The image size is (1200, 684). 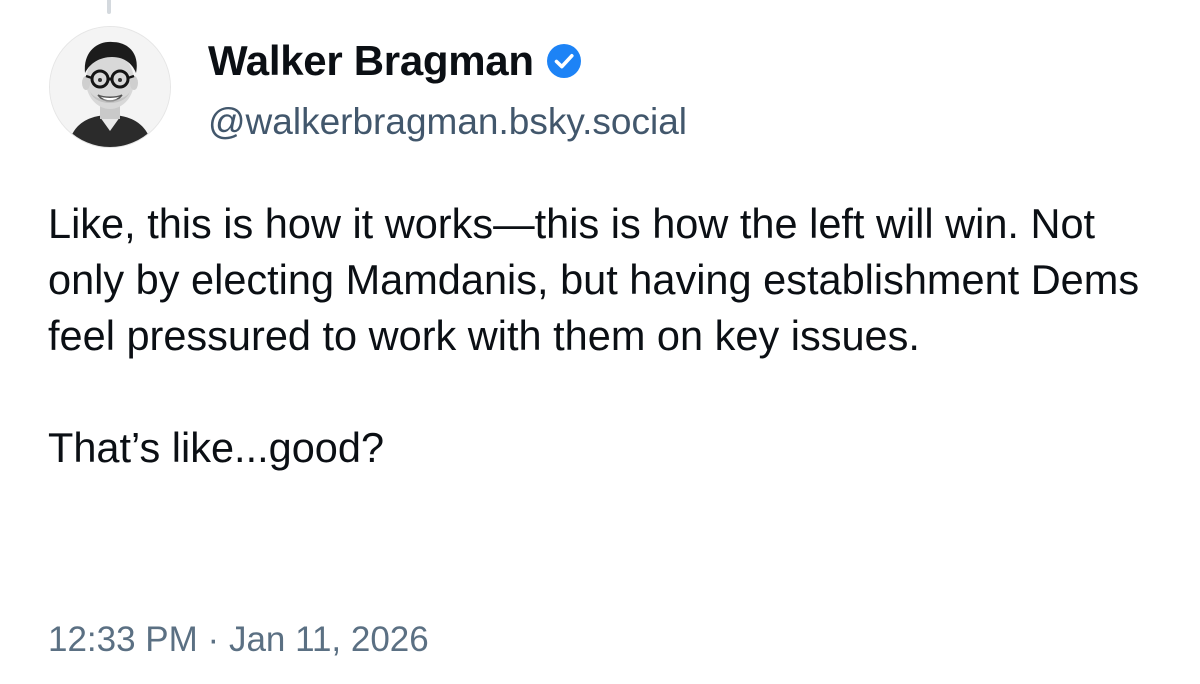 I want to click on avatar, so click(x=110, y=87).